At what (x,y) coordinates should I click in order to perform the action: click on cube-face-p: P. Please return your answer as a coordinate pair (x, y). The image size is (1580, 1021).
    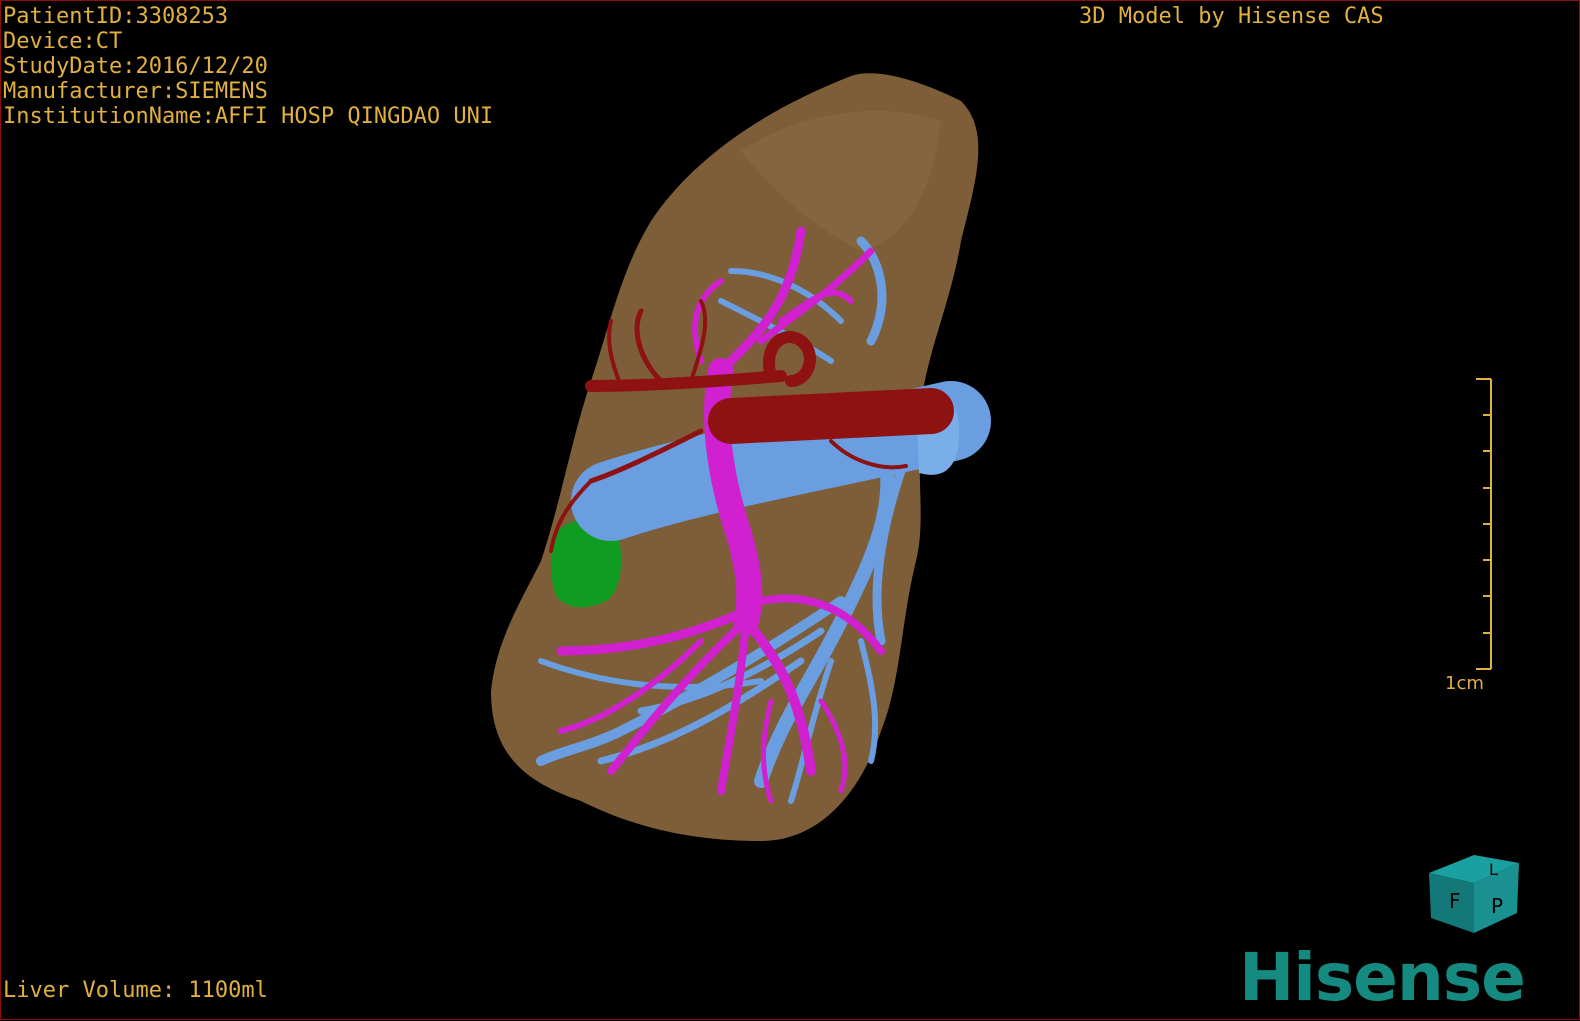
    Looking at the image, I should click on (1497, 906).